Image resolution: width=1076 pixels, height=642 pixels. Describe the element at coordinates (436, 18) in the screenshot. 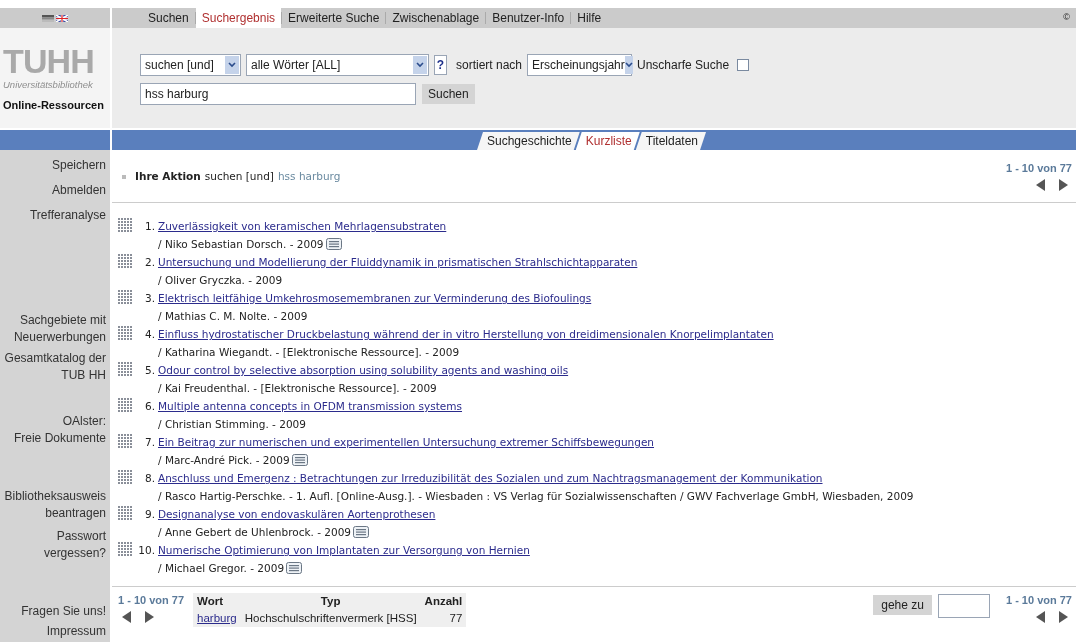

I see `nav-tab: Zwischenablage` at that location.